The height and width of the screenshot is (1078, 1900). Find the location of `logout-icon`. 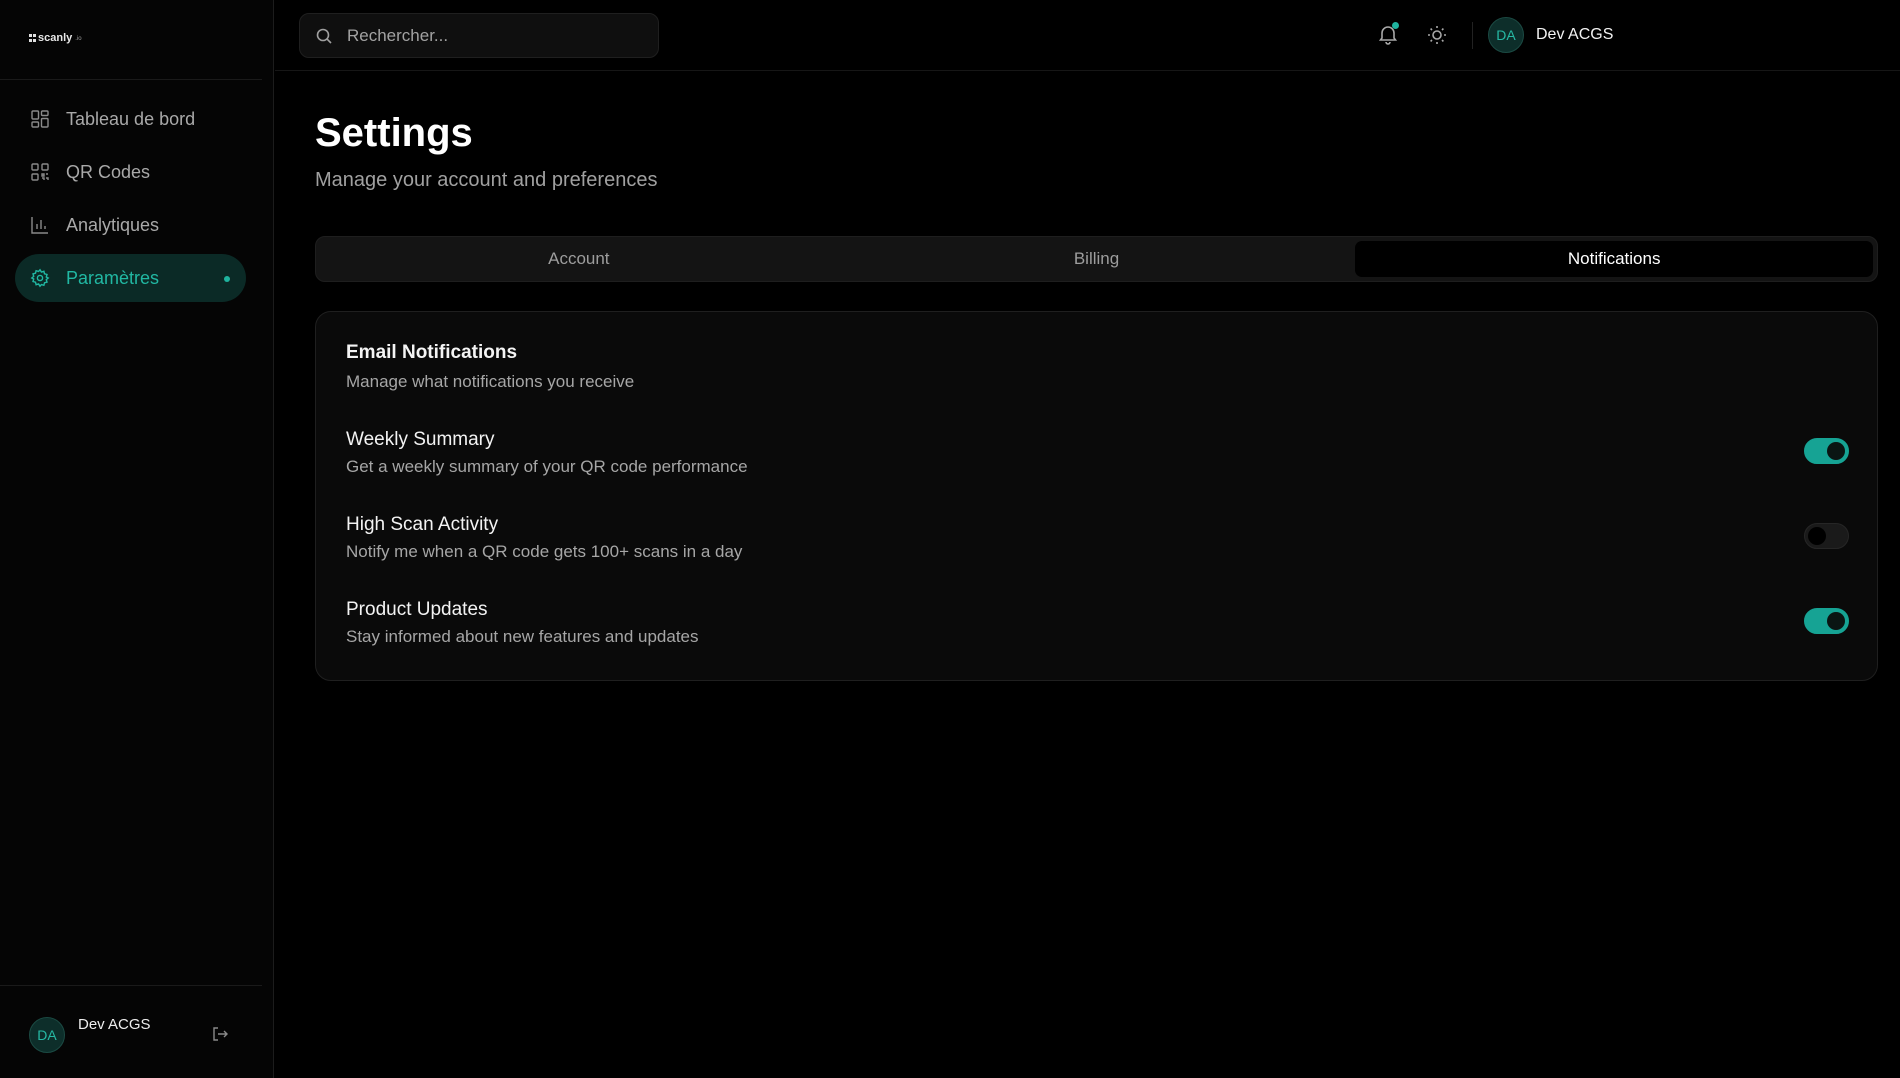

logout-icon is located at coordinates (220, 1034).